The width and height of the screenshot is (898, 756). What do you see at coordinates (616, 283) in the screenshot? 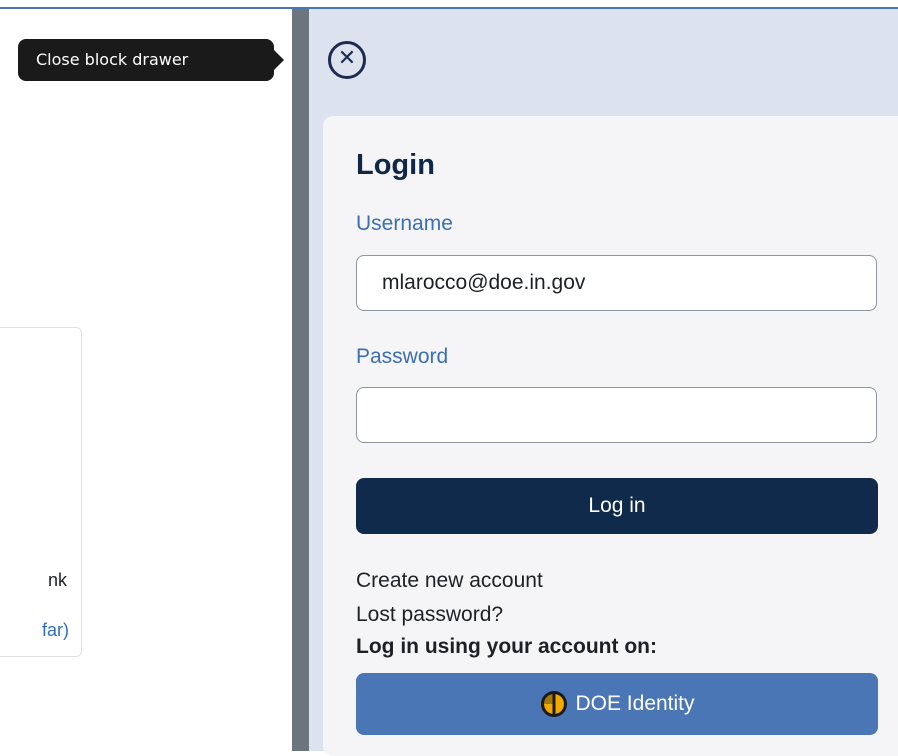
I see `username-field` at bounding box center [616, 283].